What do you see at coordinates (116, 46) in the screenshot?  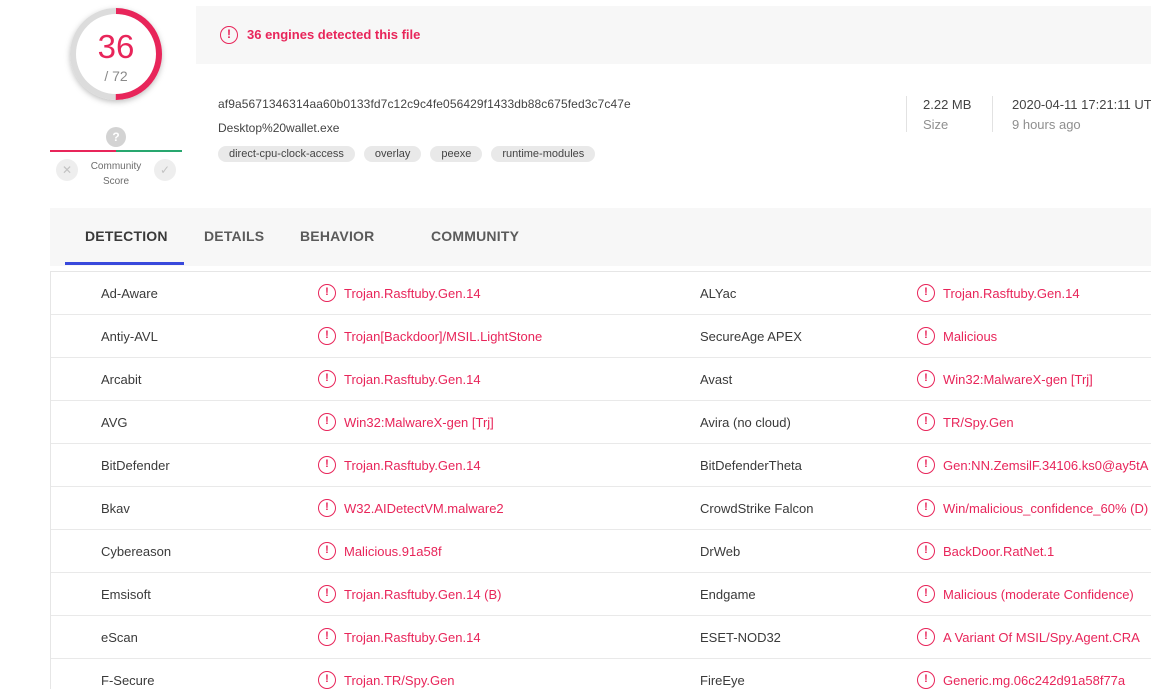 I see `detection-count: 36` at bounding box center [116, 46].